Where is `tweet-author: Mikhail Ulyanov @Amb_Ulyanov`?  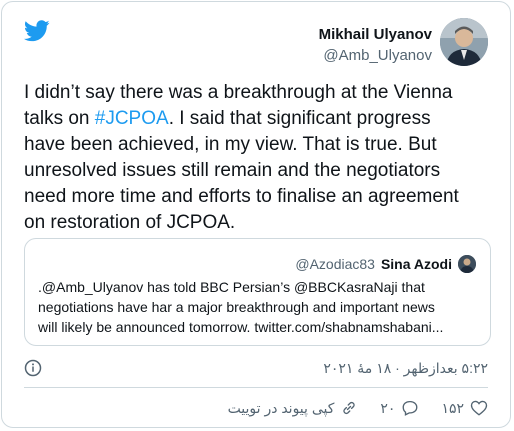 tweet-author: Mikhail Ulyanov @Amb_Ulyanov is located at coordinates (375, 46).